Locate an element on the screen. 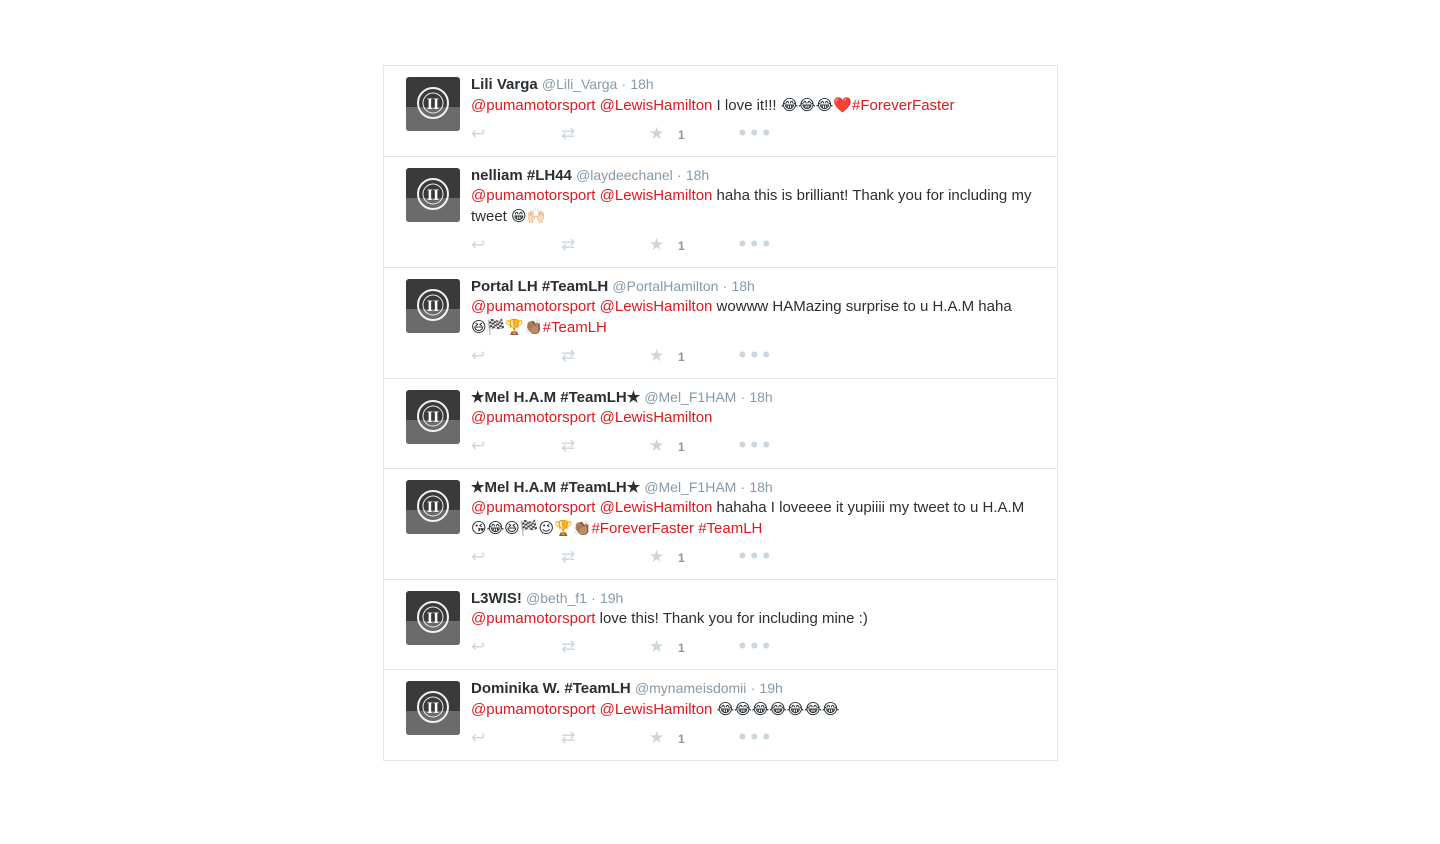 This screenshot has height=844, width=1440. tweet-header: Lili Varga @Lili_Varga · 18h is located at coordinates (754, 84).